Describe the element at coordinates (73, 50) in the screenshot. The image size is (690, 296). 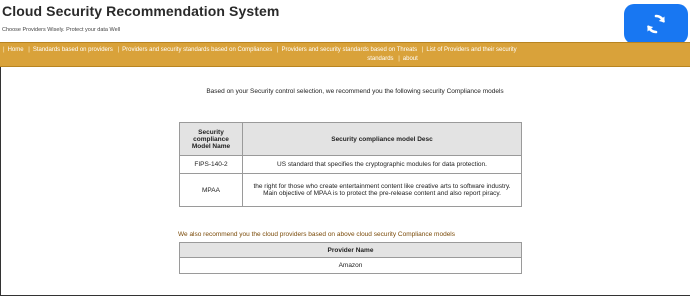
I see `nav-standards-by-providers: Standards based on providers` at that location.